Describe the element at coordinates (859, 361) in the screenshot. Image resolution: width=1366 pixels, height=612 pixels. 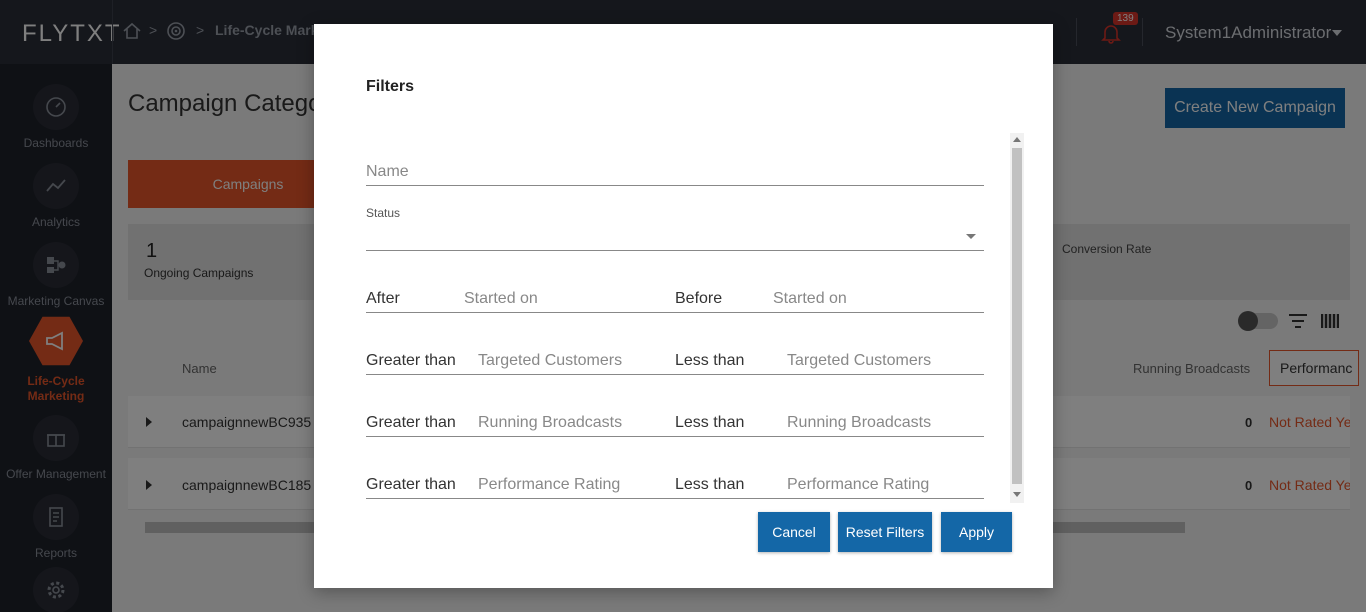
I see `targeted-customers-max-field: Targeted Customers` at that location.